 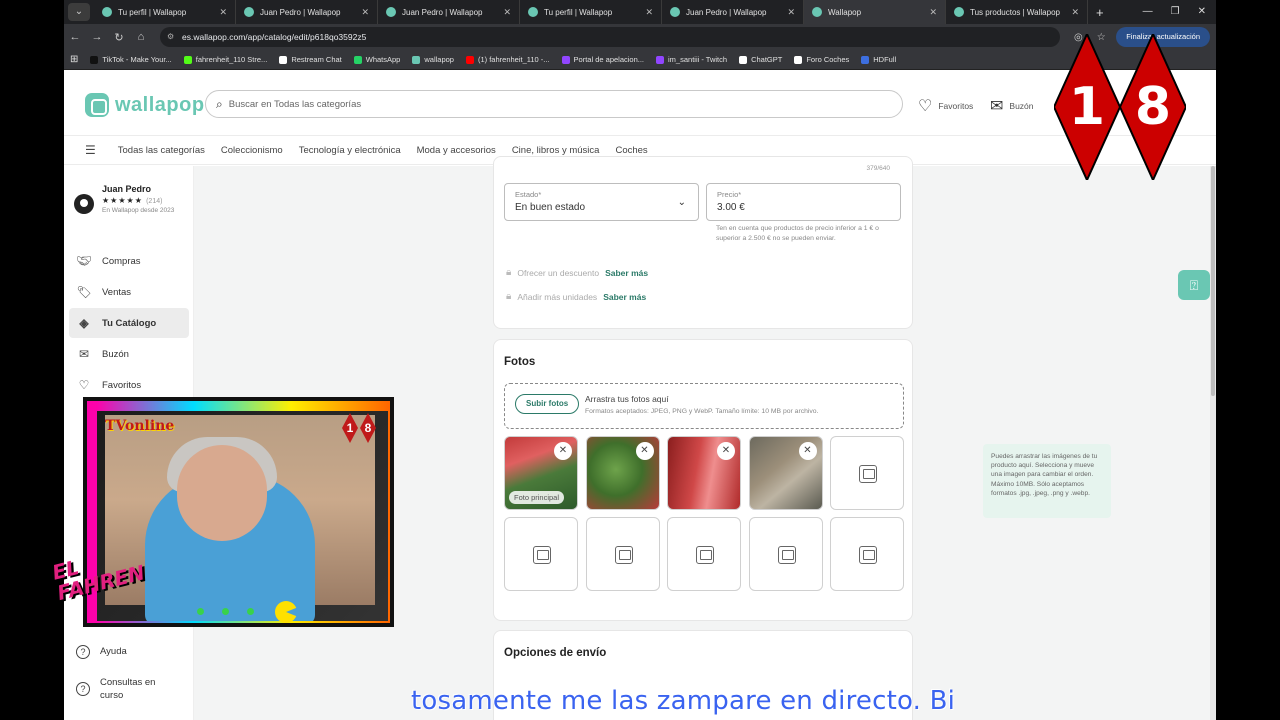 I want to click on menu-icon: ☰, so click(x=93, y=150).